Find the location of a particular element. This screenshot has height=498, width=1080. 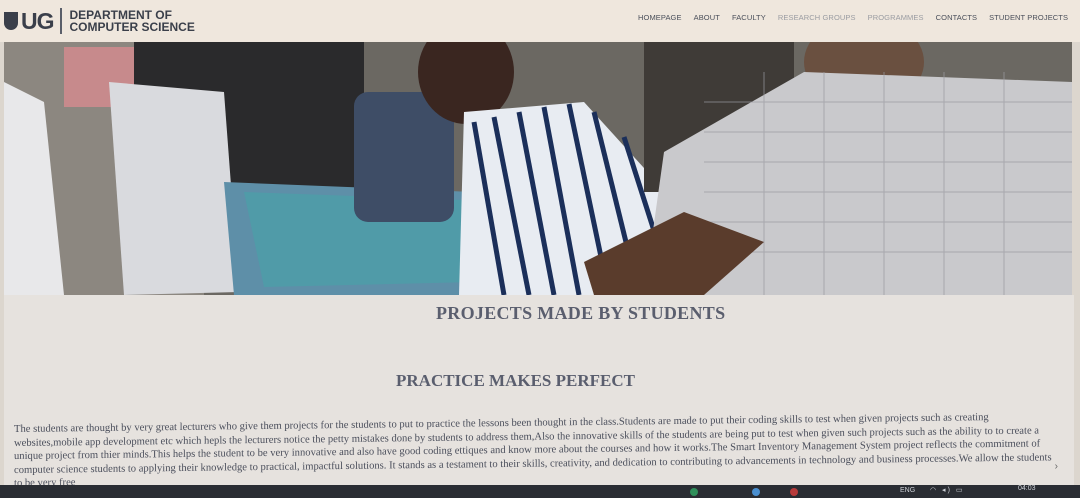

department-name-line2: COMPUTER SCIENCE is located at coordinates (132, 27).